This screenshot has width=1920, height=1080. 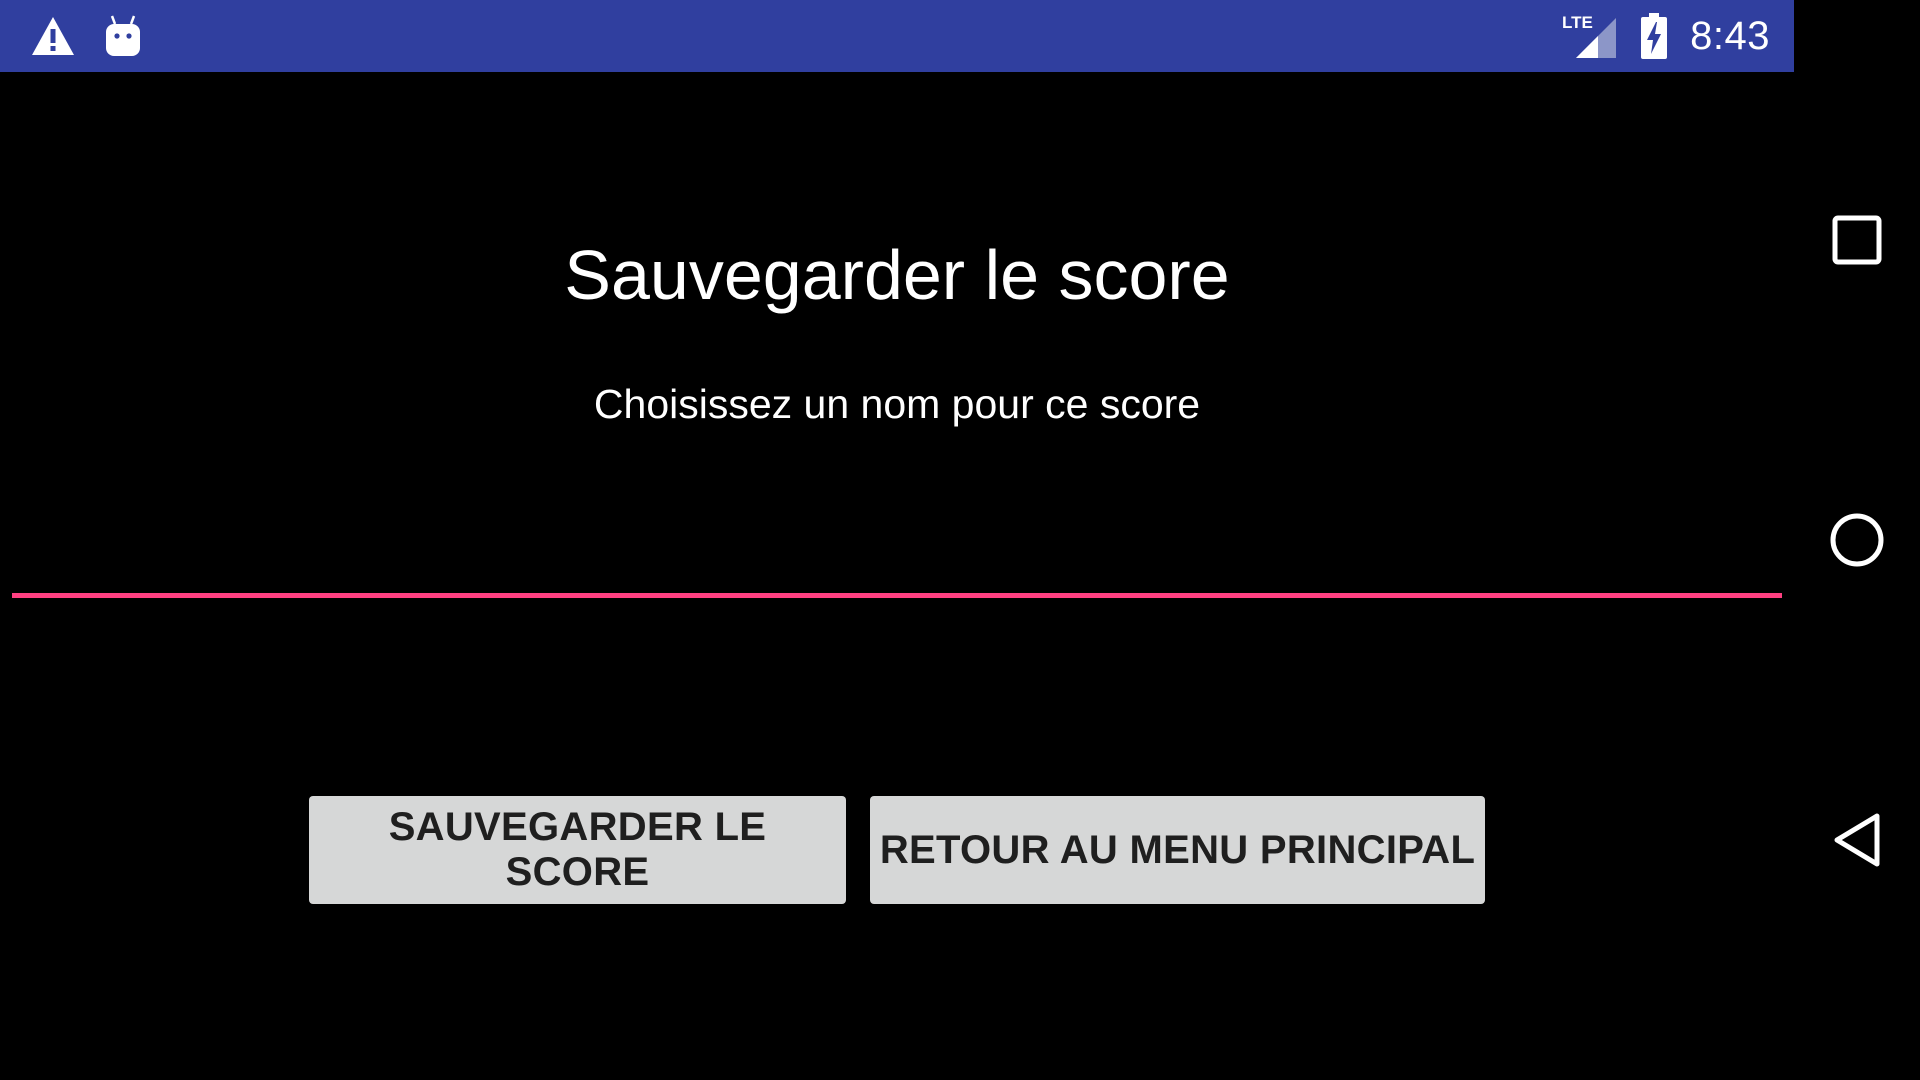 I want to click on recents-icon, so click(x=1857, y=240).